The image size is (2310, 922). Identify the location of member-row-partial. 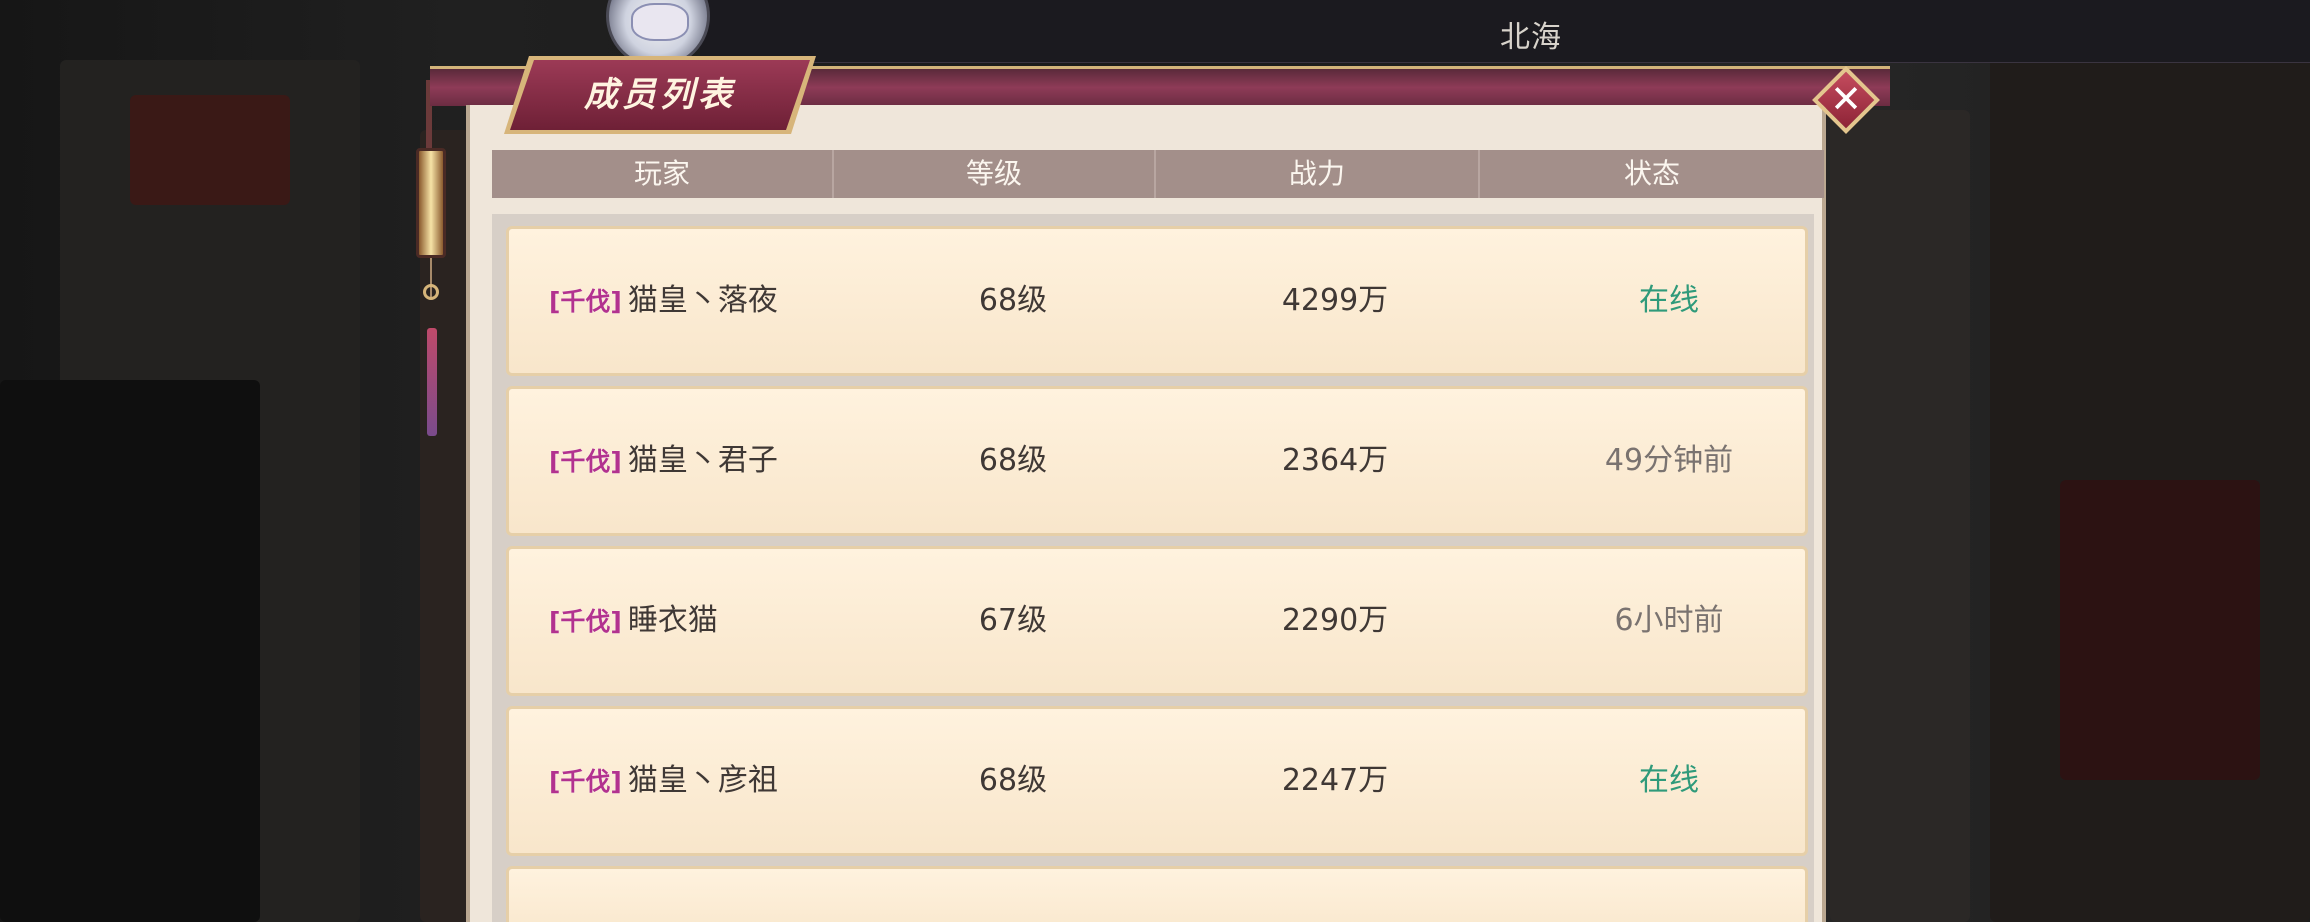
(1157, 894).